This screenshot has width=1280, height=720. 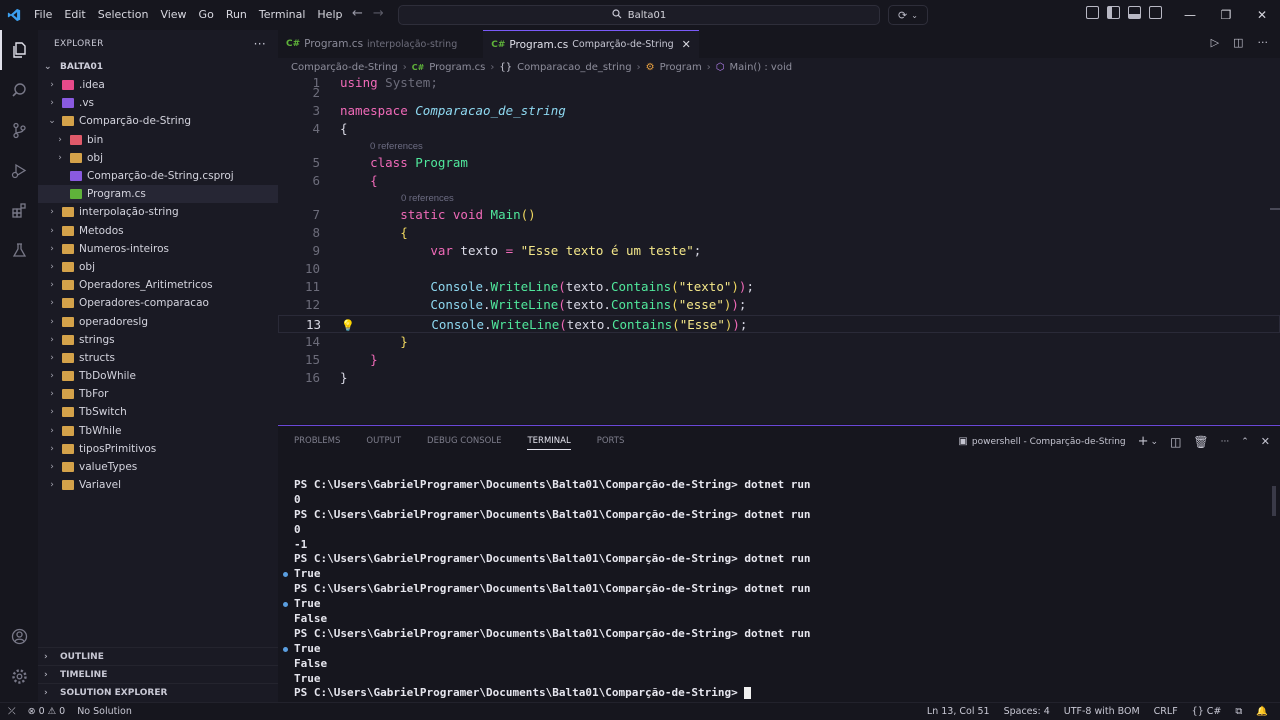 What do you see at coordinates (639, 15) in the screenshot?
I see `command-center-search: Balta01` at bounding box center [639, 15].